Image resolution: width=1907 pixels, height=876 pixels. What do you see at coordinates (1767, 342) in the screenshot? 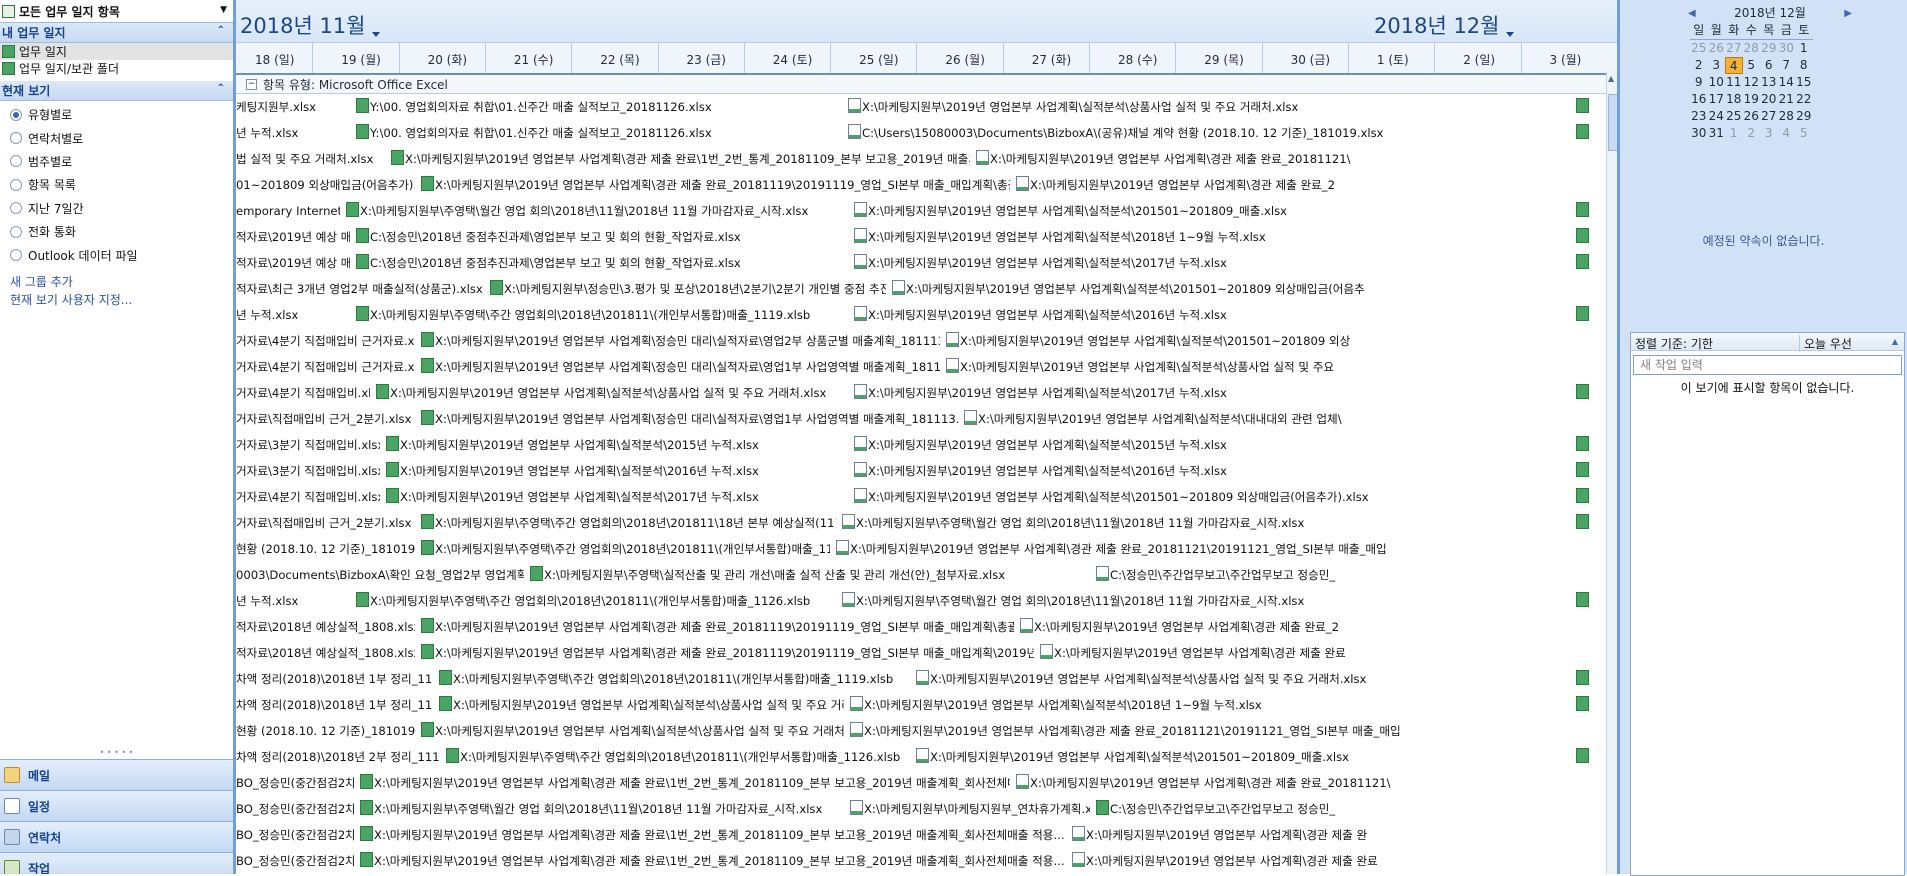
I see `task-list-header: 정렬 기준: 기한 오늘 우선 ▲` at bounding box center [1767, 342].